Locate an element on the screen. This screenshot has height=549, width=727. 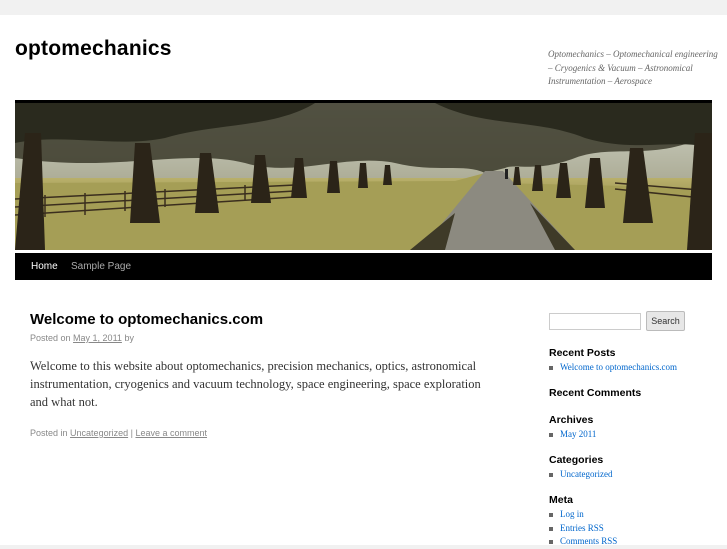
recent-comments-title: Recent Comments is located at coordinates (595, 393).